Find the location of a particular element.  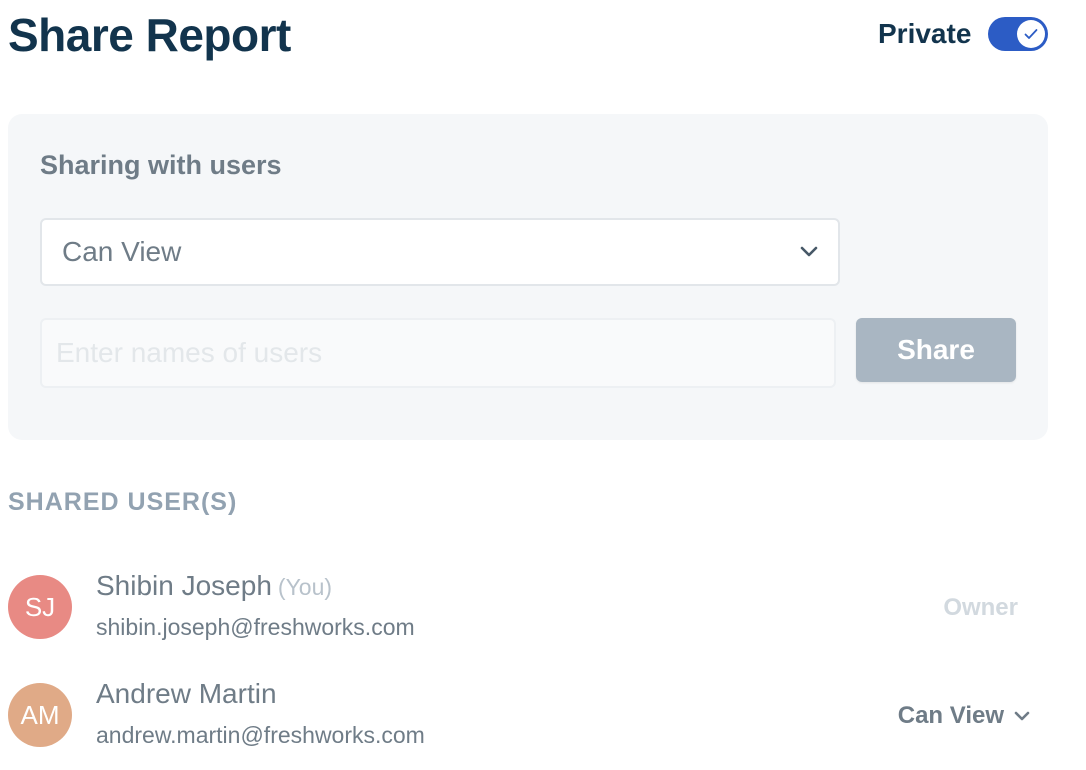

owner-role-label: Owner is located at coordinates (980, 607).